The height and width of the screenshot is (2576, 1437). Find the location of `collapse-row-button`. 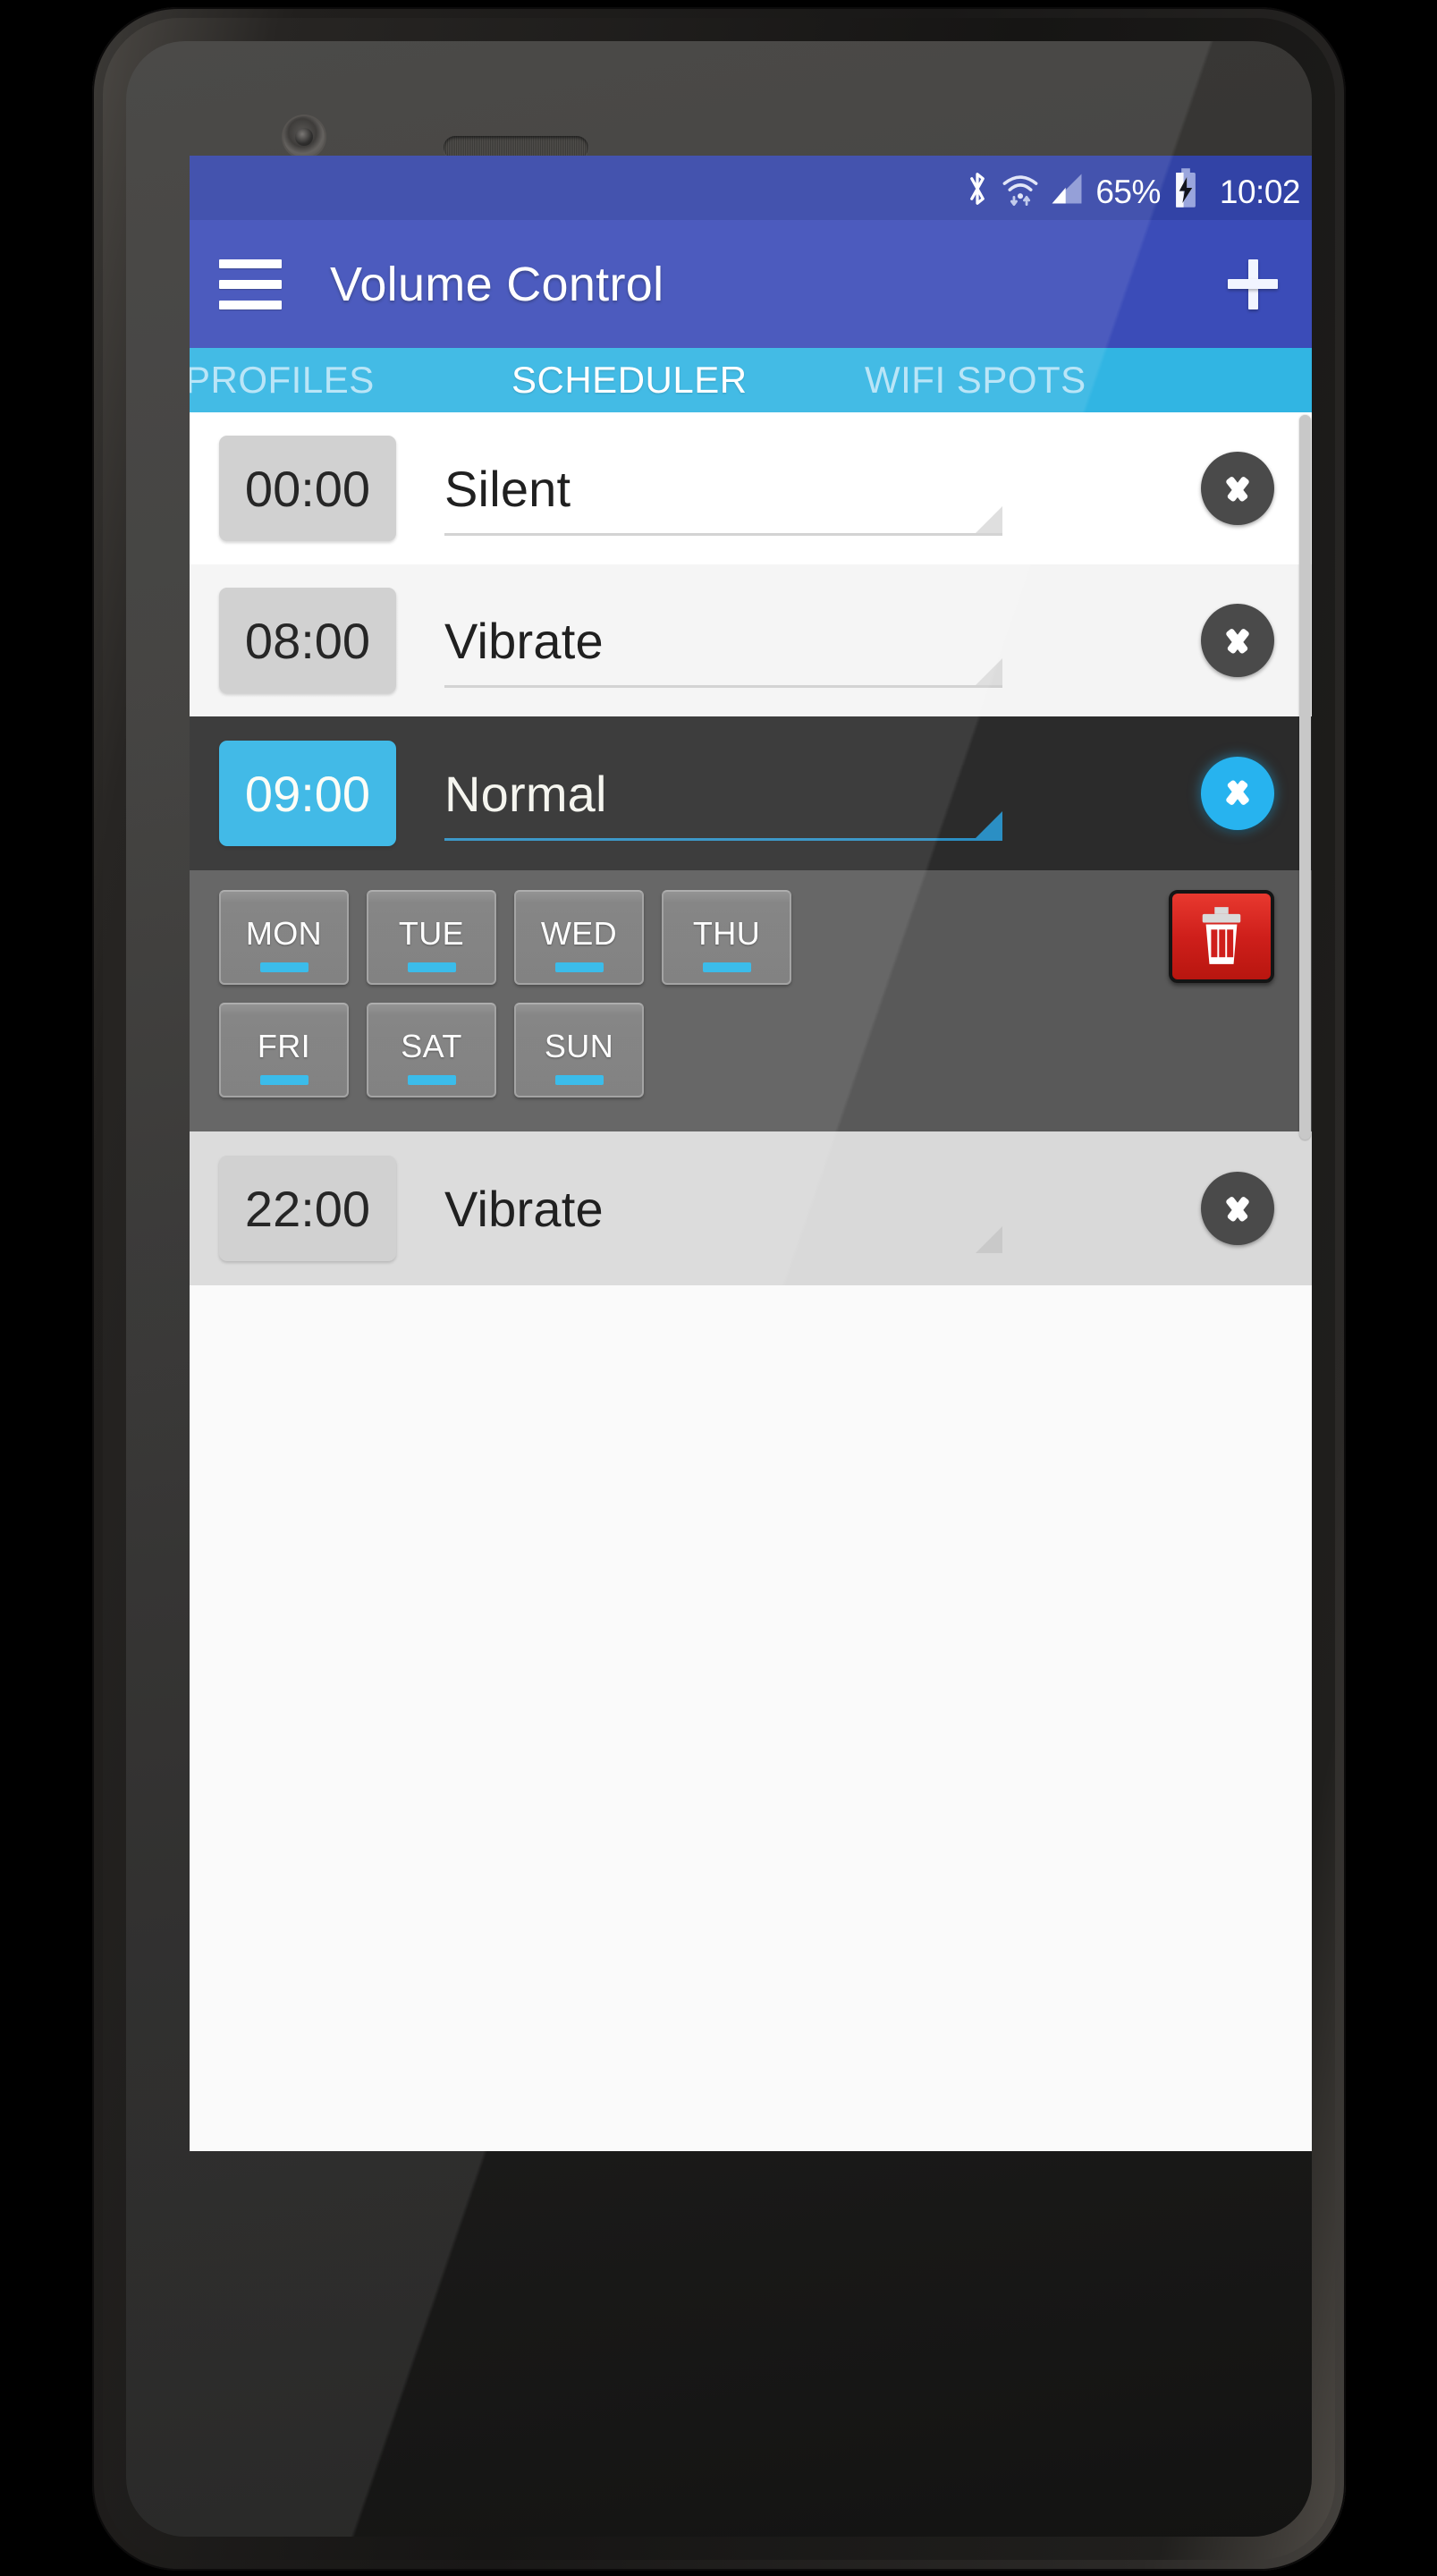

collapse-row-button is located at coordinates (1237, 793).